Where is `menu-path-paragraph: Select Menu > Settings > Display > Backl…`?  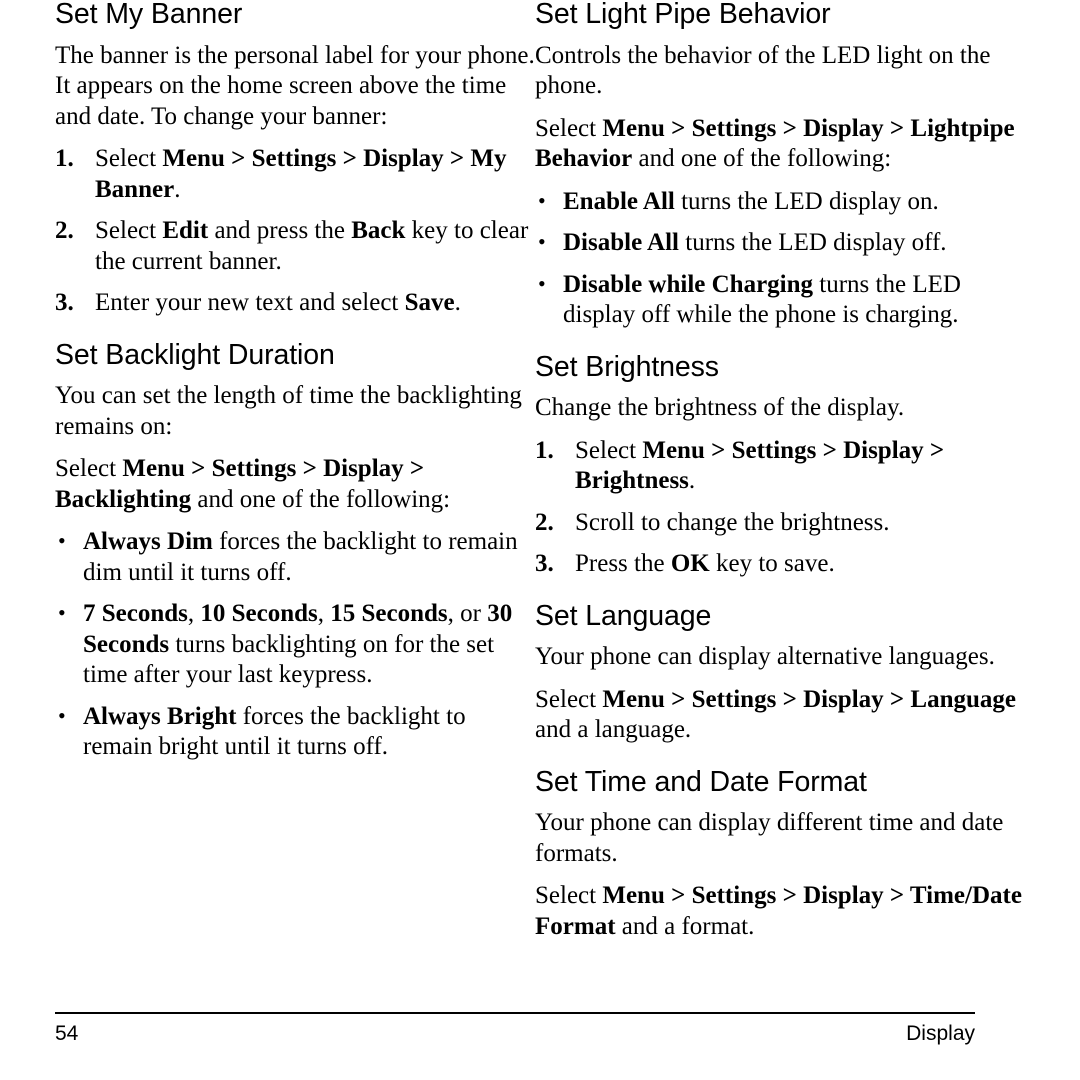
menu-path-paragraph: Select Menu > Settings > Display > Backl… is located at coordinates (253, 484).